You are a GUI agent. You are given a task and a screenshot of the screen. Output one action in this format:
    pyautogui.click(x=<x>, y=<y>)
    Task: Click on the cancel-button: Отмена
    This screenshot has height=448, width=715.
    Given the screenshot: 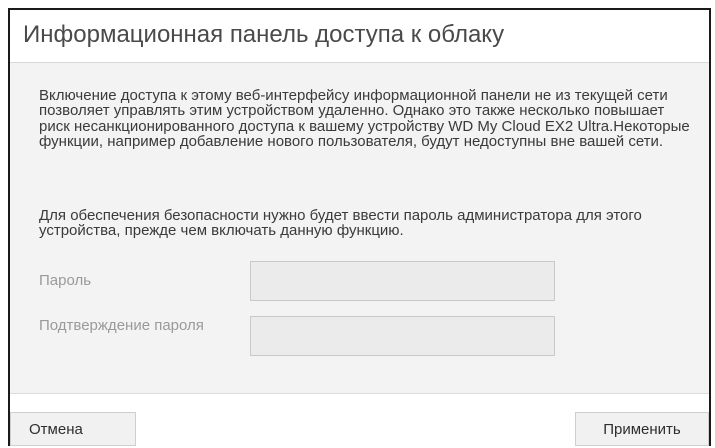 What is the action you would take?
    pyautogui.click(x=73, y=429)
    